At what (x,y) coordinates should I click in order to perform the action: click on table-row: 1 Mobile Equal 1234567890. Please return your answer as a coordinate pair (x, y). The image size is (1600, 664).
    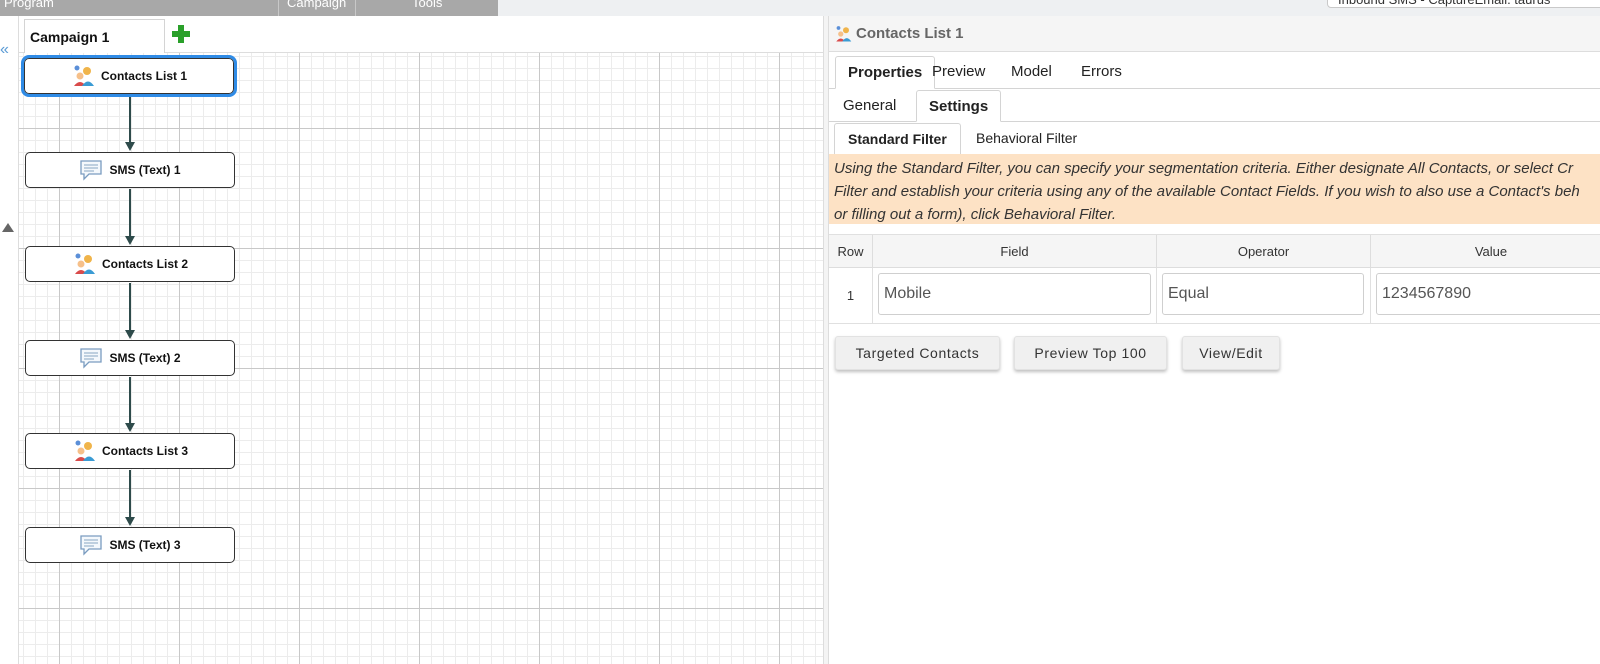
    Looking at the image, I should click on (1214, 296).